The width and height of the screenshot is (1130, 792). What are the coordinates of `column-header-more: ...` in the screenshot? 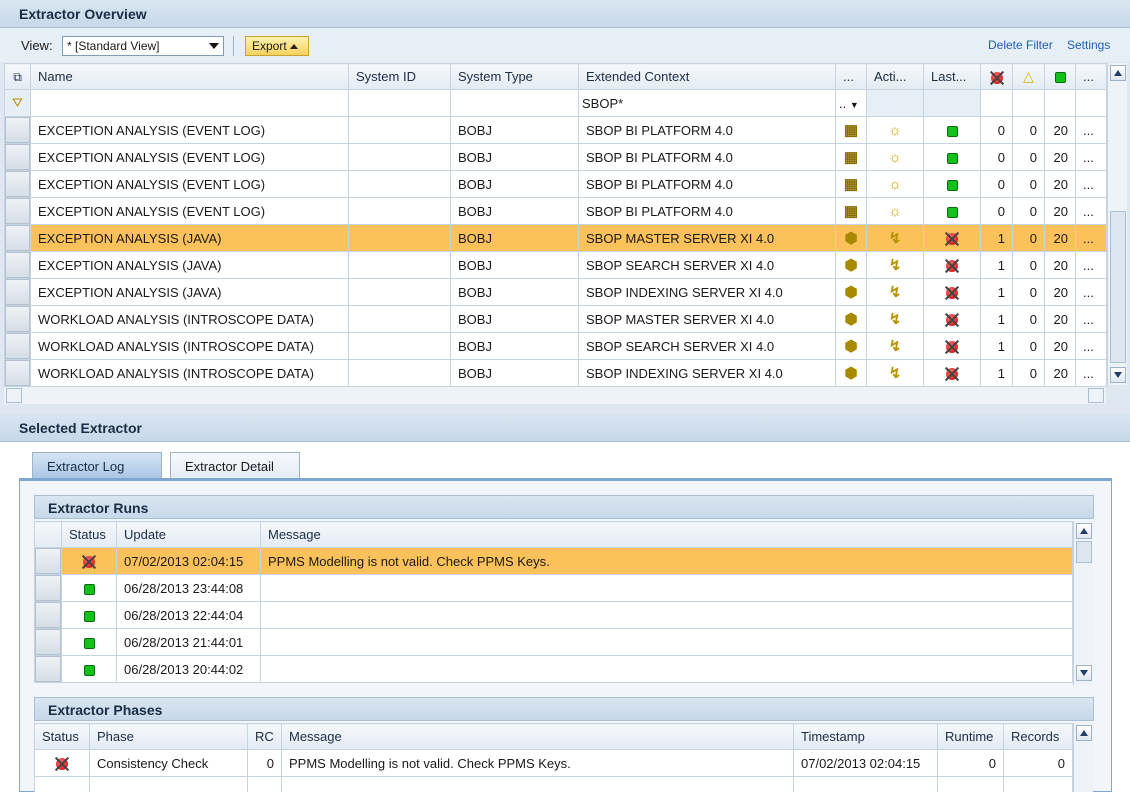 It's located at (1091, 76).